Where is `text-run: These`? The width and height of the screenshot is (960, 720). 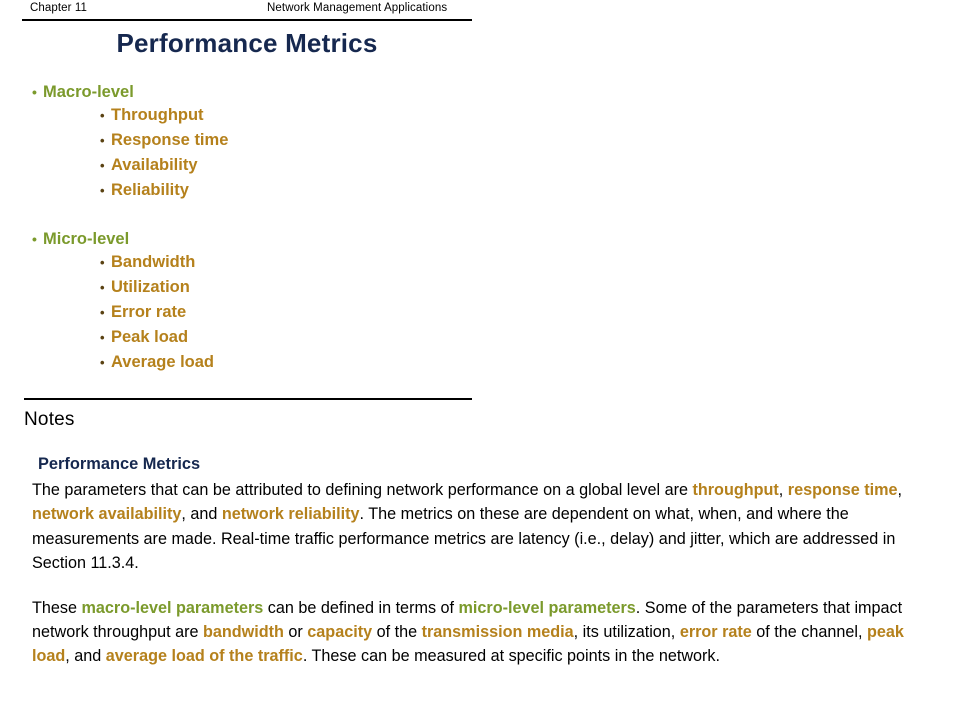 text-run: These is located at coordinates (57, 608).